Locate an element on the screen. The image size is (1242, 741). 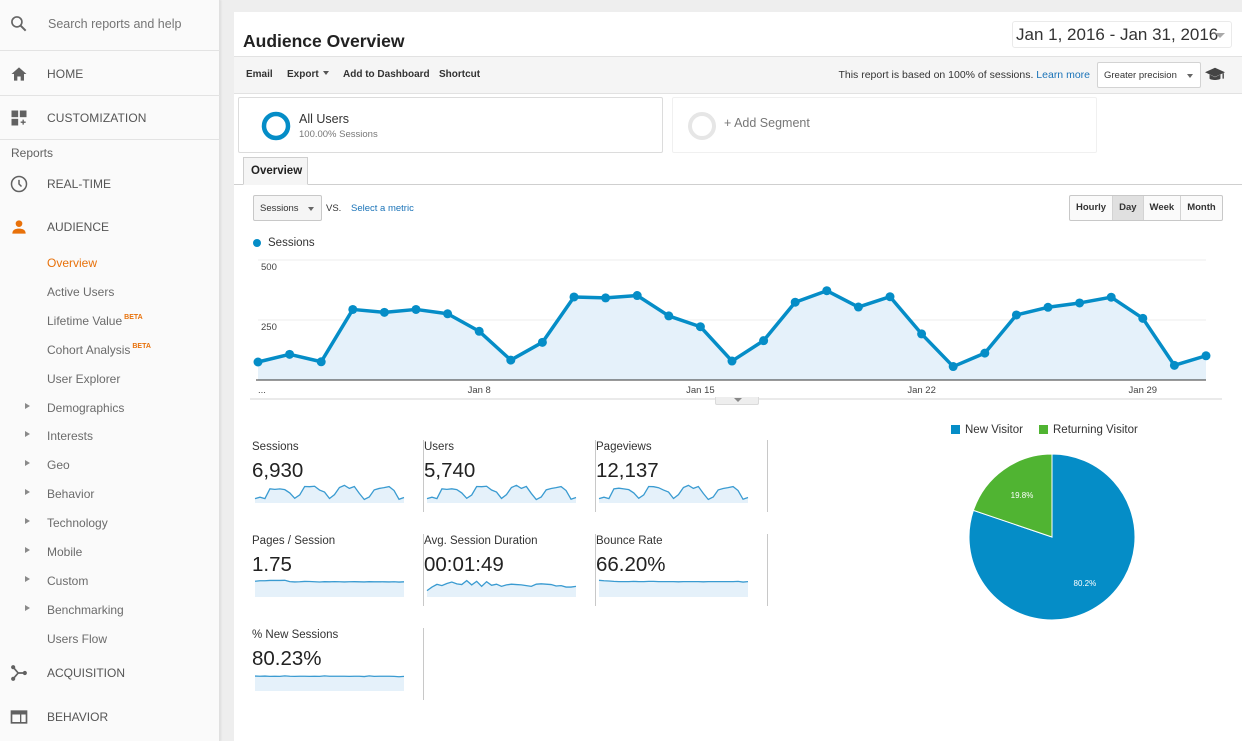
add-segment-button: + Add Segment is located at coordinates (884, 125).